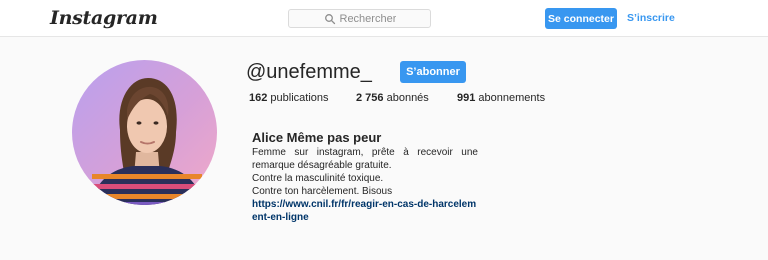 This screenshot has width=768, height=260. I want to click on top-navigation-bar: Instagram Se connecter S’inscrire, so click(384, 18).